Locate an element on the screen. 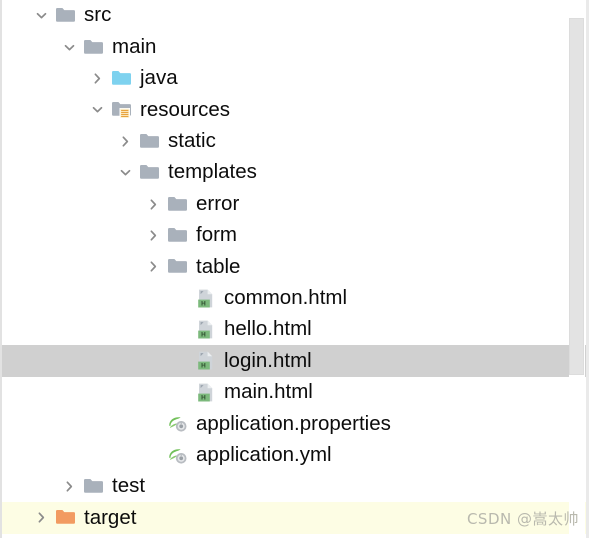 Image resolution: width=589 pixels, height=538 pixels. tree-row-label: resources is located at coordinates (185, 109).